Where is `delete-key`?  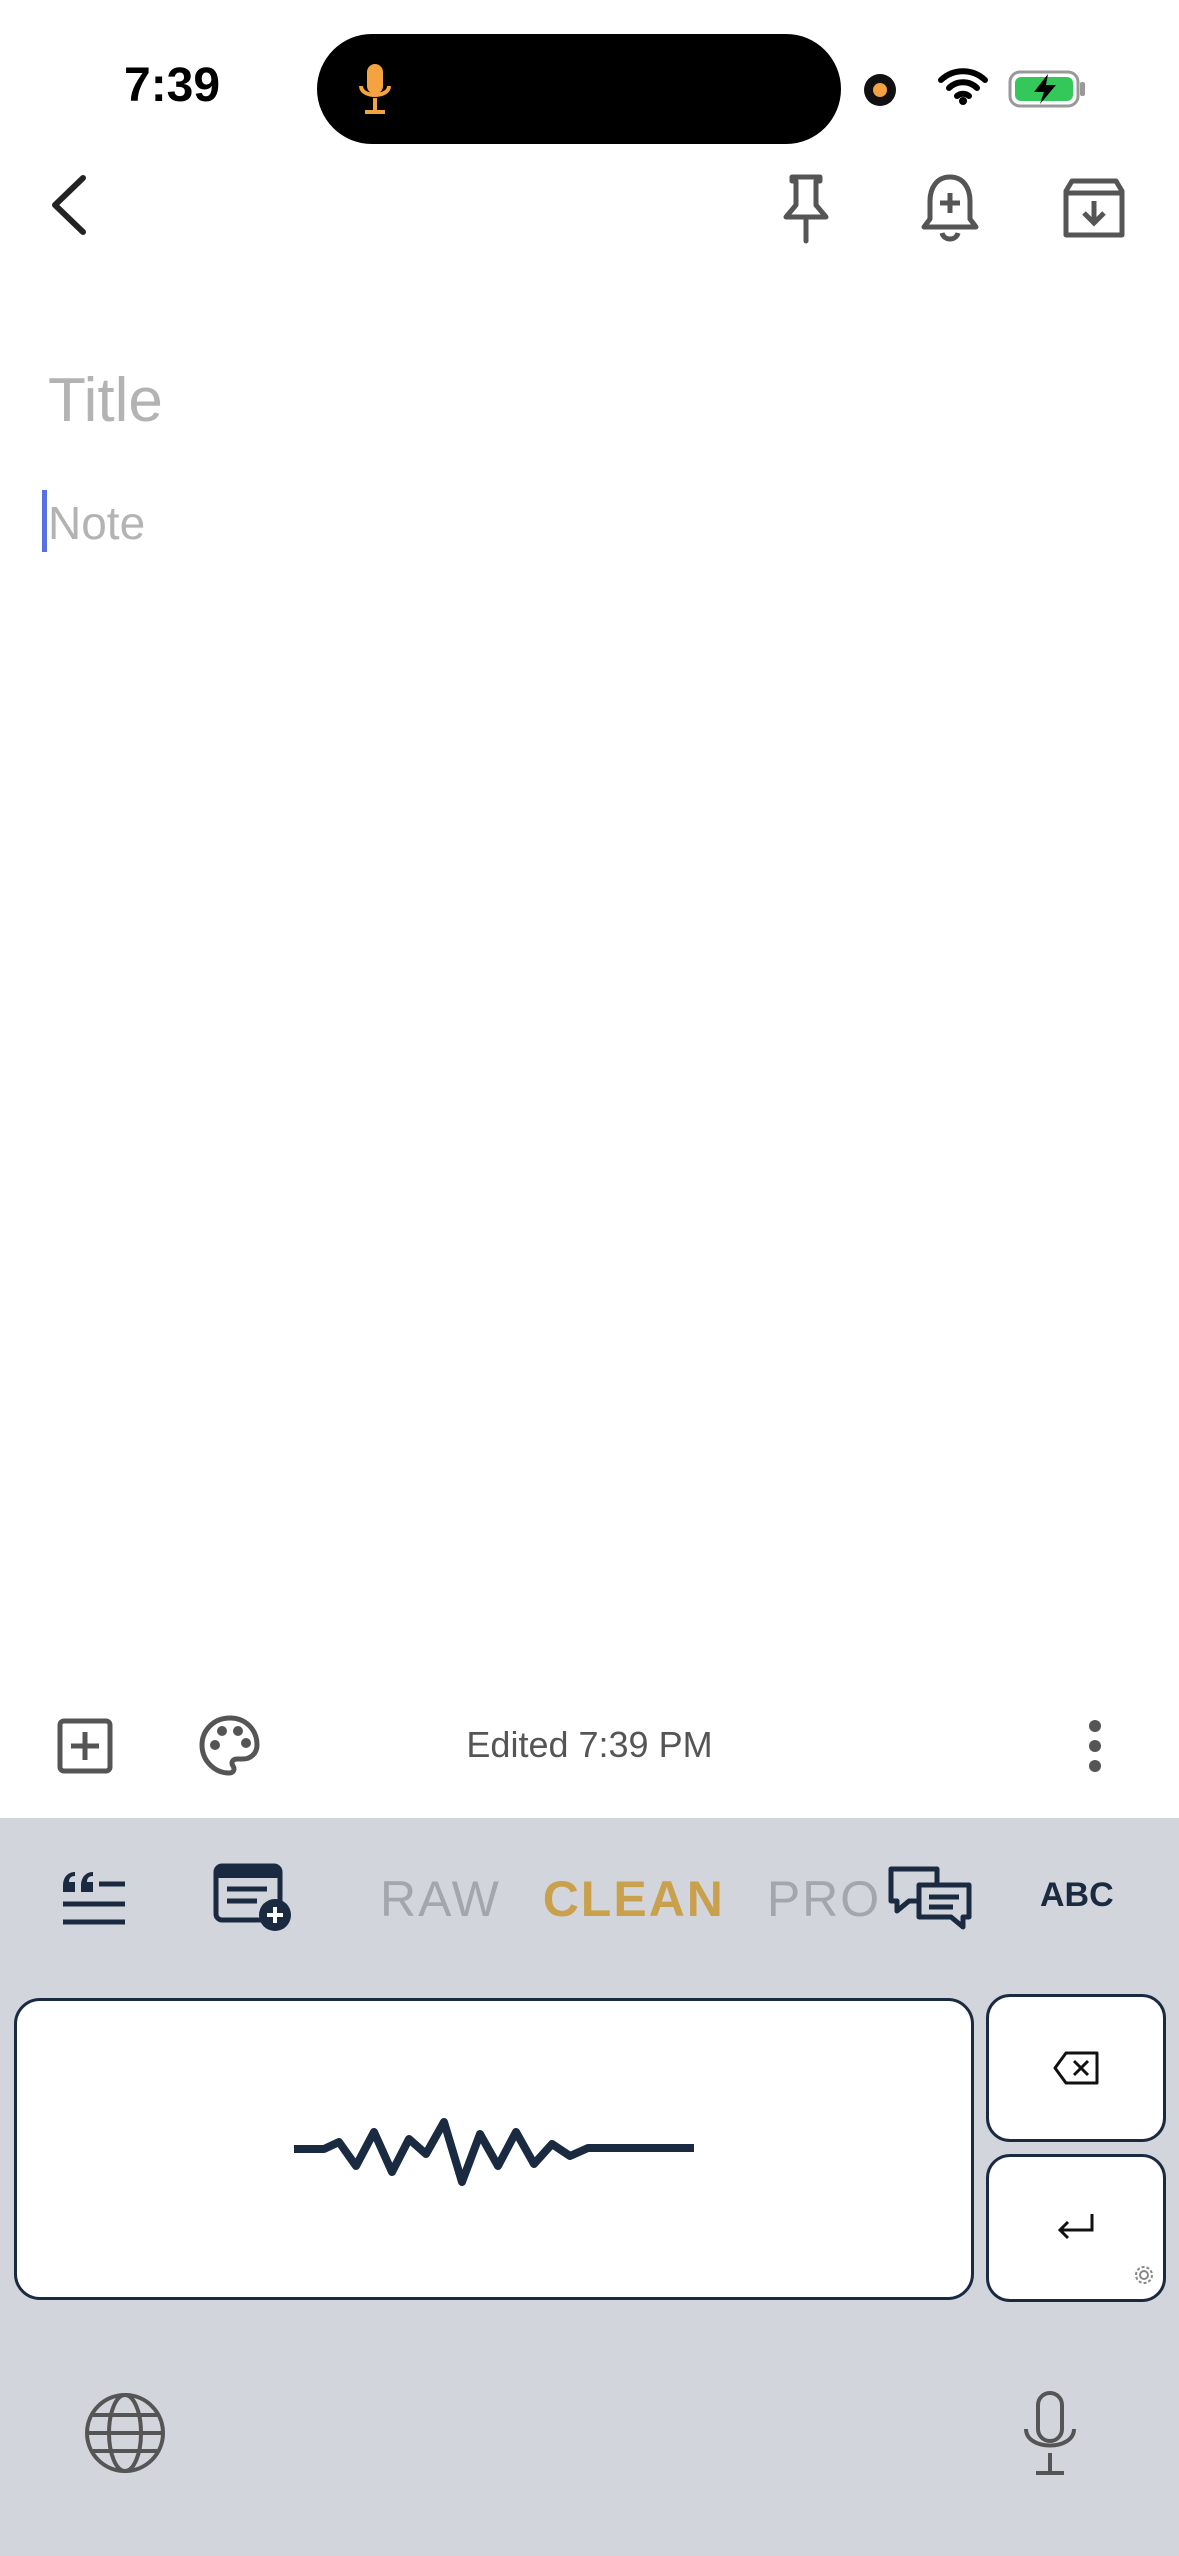 delete-key is located at coordinates (1076, 2068).